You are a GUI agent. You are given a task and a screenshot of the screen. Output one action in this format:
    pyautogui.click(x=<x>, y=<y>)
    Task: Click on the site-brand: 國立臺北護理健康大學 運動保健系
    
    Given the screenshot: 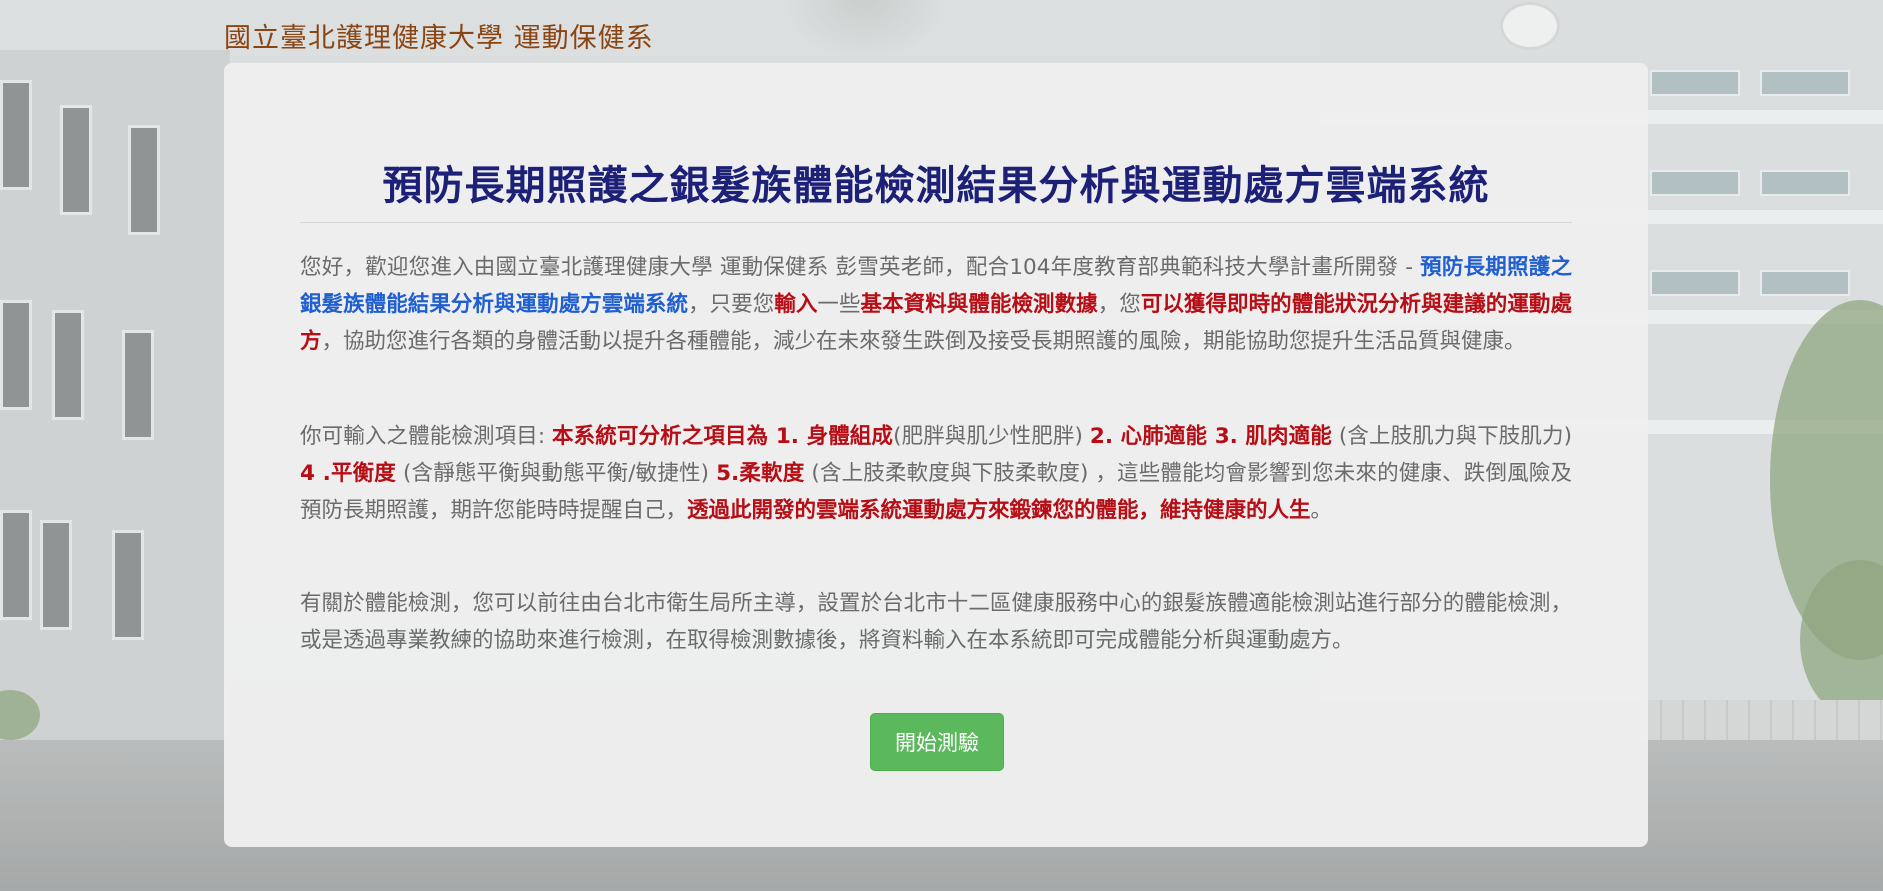 What is the action you would take?
    pyautogui.click(x=439, y=38)
    